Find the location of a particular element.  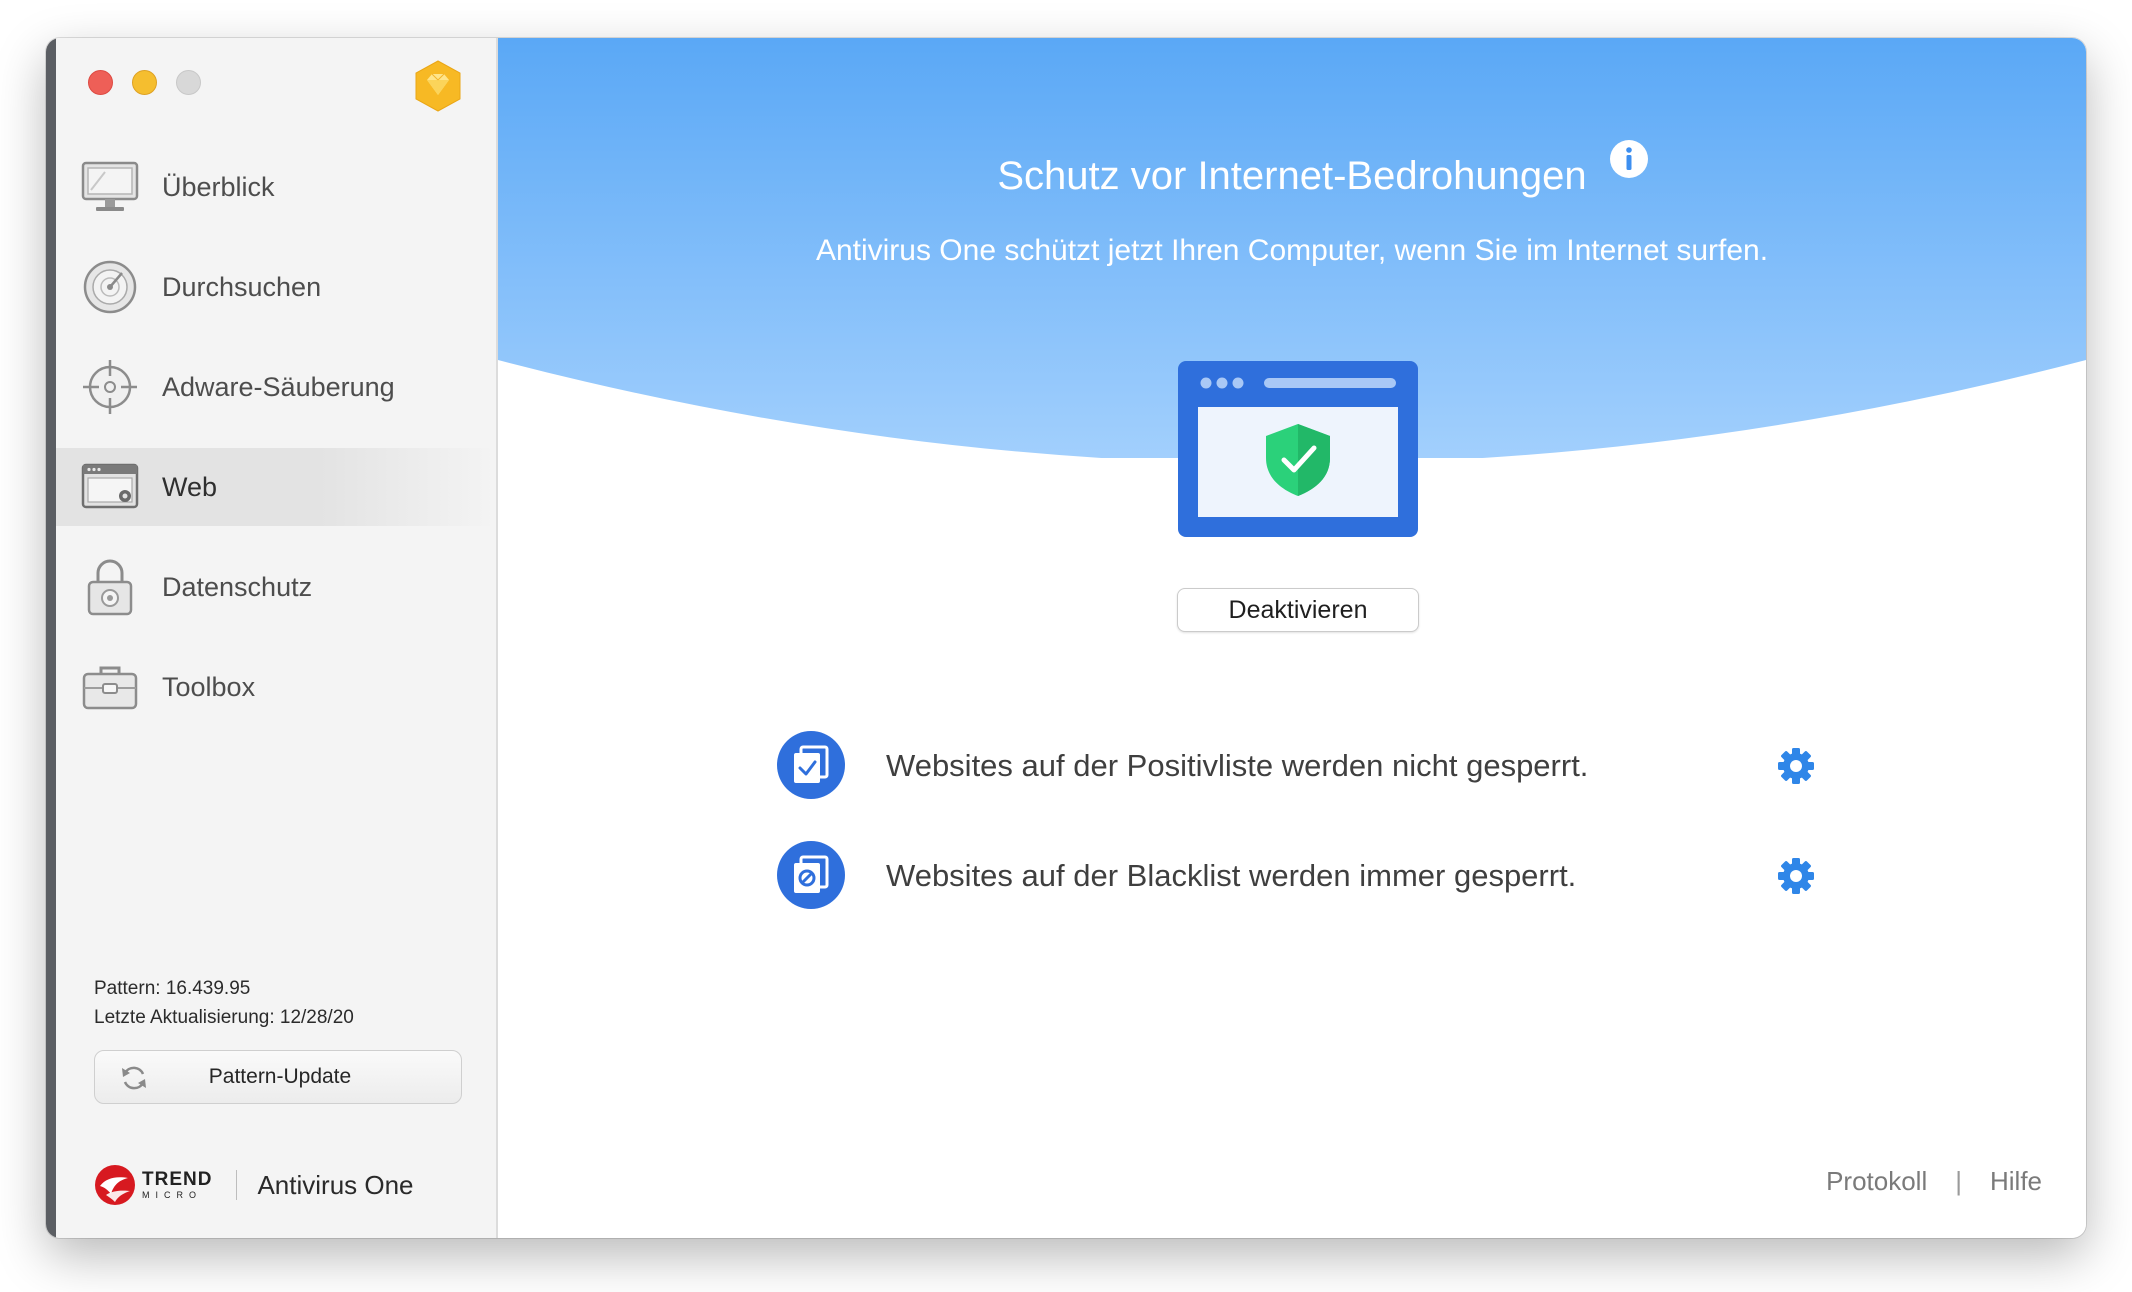

sidebar-item-label: Web is located at coordinates (190, 486).